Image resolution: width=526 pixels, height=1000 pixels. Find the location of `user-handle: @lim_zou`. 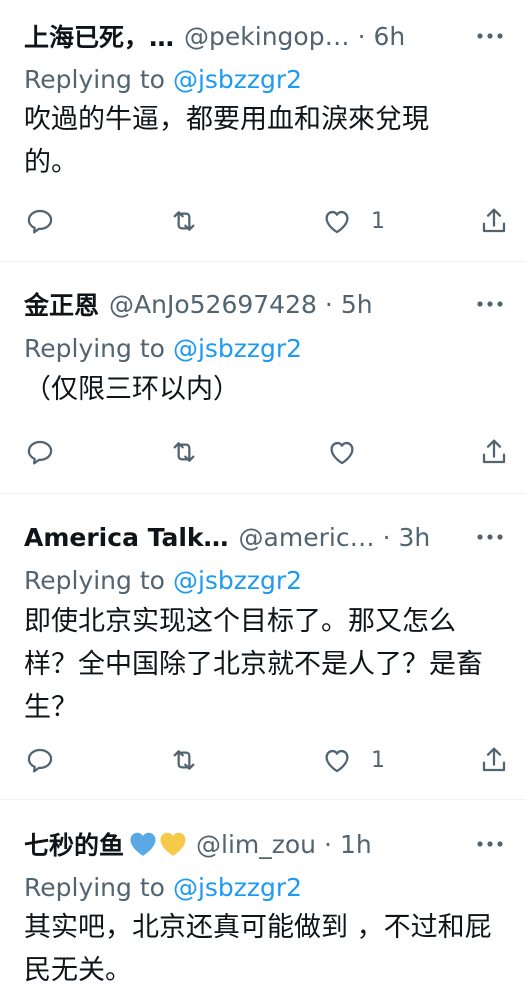

user-handle: @lim_zou is located at coordinates (256, 844).